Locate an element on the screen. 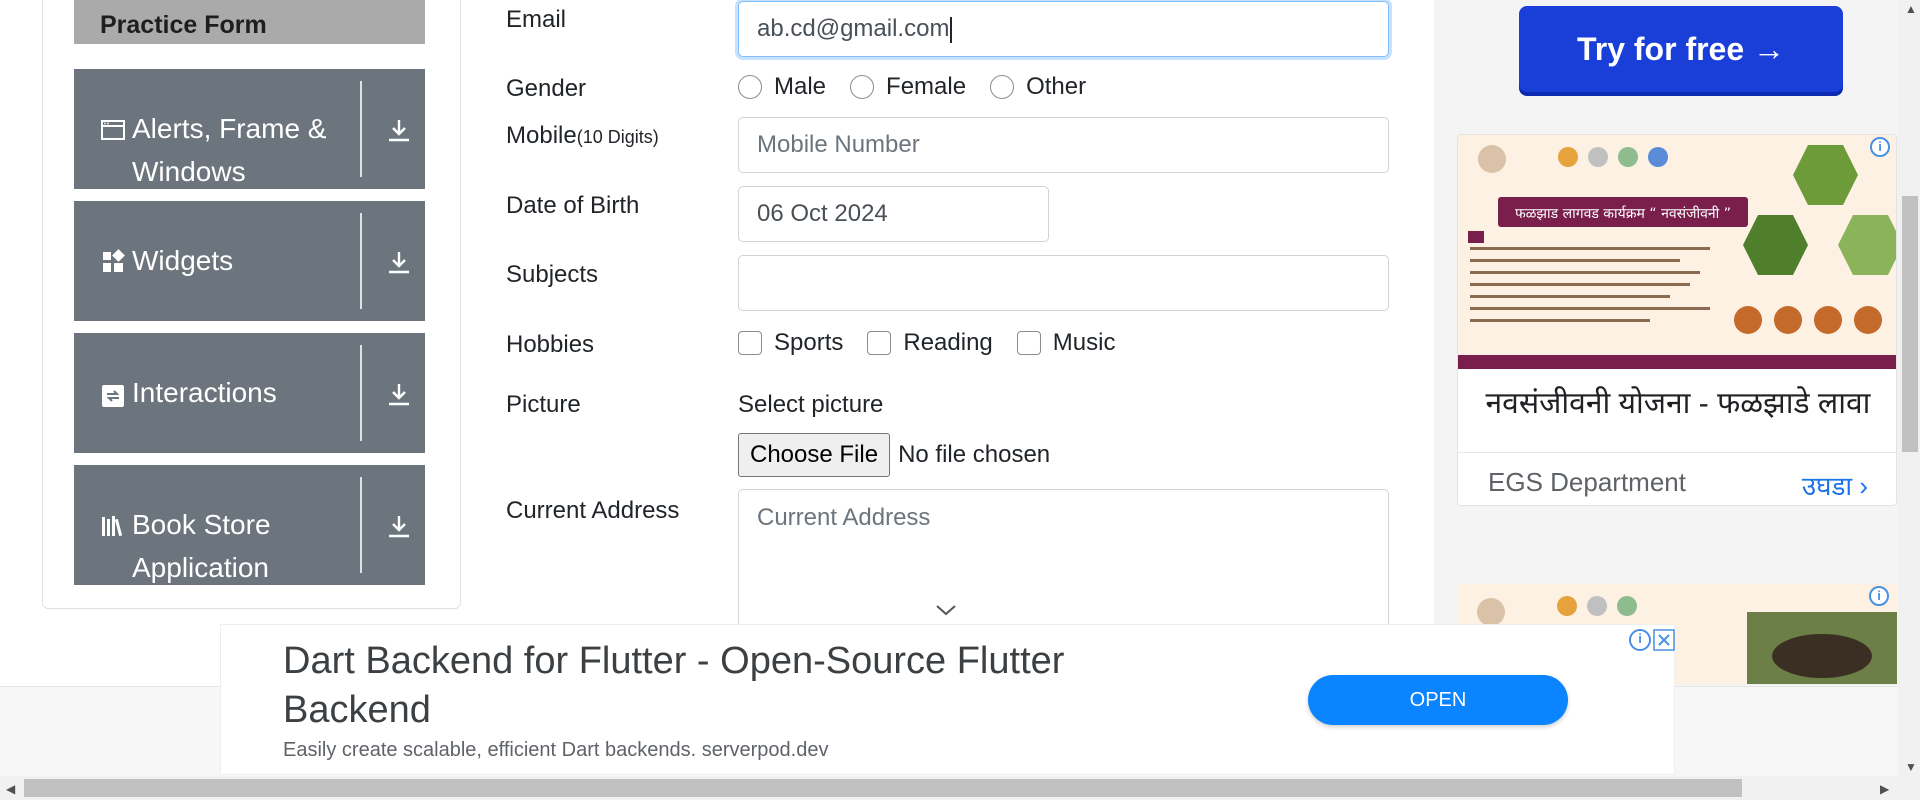 Image resolution: width=1920 pixels, height=800 pixels. hobby-option-reading: Reading is located at coordinates (930, 343).